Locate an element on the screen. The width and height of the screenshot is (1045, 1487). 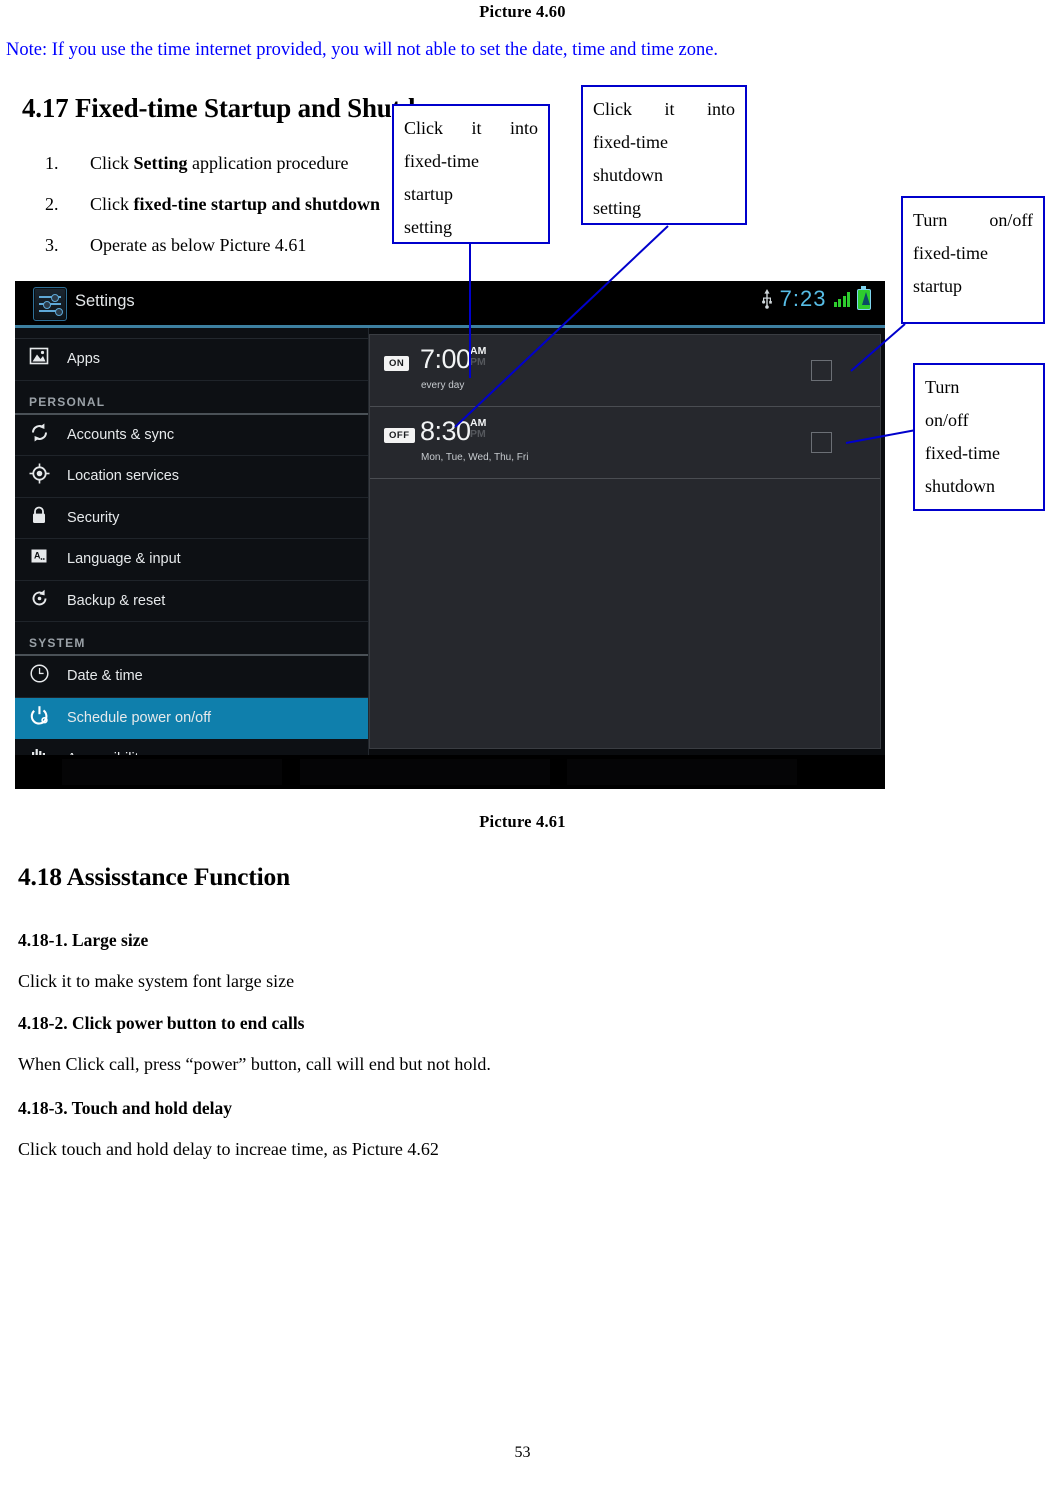
alarm-state-badge: OFF is located at coordinates (399, 435).